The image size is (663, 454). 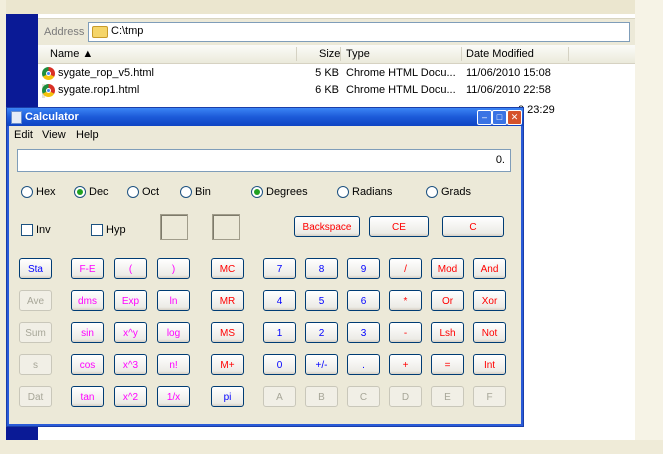 What do you see at coordinates (489, 364) in the screenshot?
I see `int-button: Int` at bounding box center [489, 364].